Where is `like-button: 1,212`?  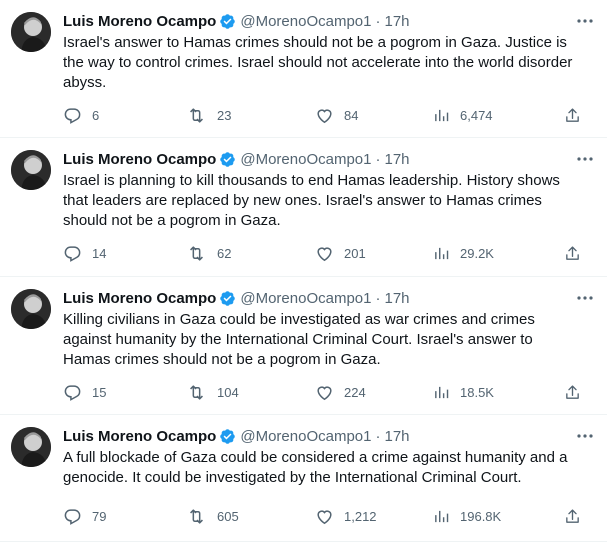
like-button: 1,212 is located at coordinates (374, 516).